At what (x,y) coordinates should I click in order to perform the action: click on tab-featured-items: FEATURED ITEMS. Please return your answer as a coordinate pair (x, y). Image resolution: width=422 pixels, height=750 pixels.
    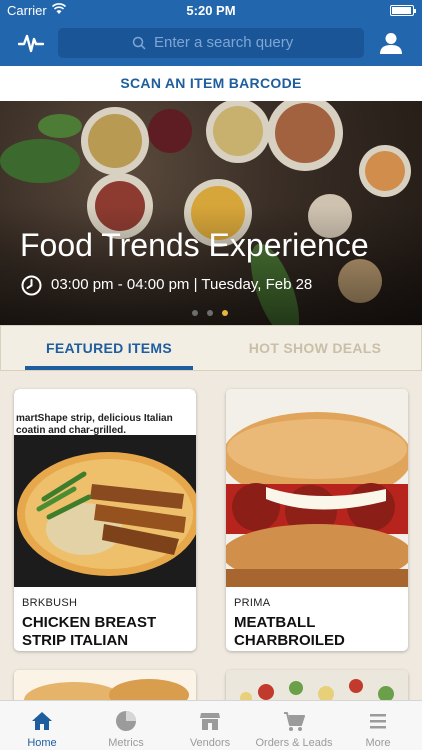
    Looking at the image, I should click on (109, 348).